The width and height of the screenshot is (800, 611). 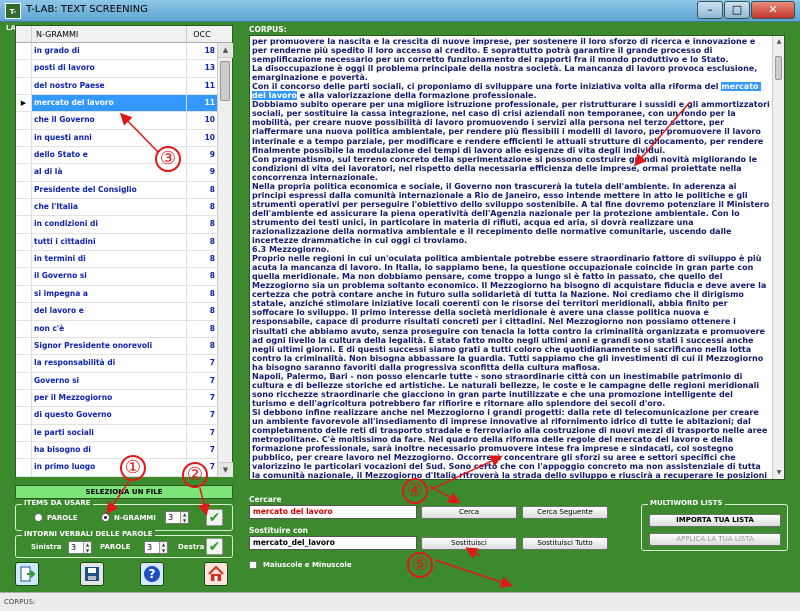 I want to click on radio-ngrams: N-GRAMMI, so click(x=128, y=517).